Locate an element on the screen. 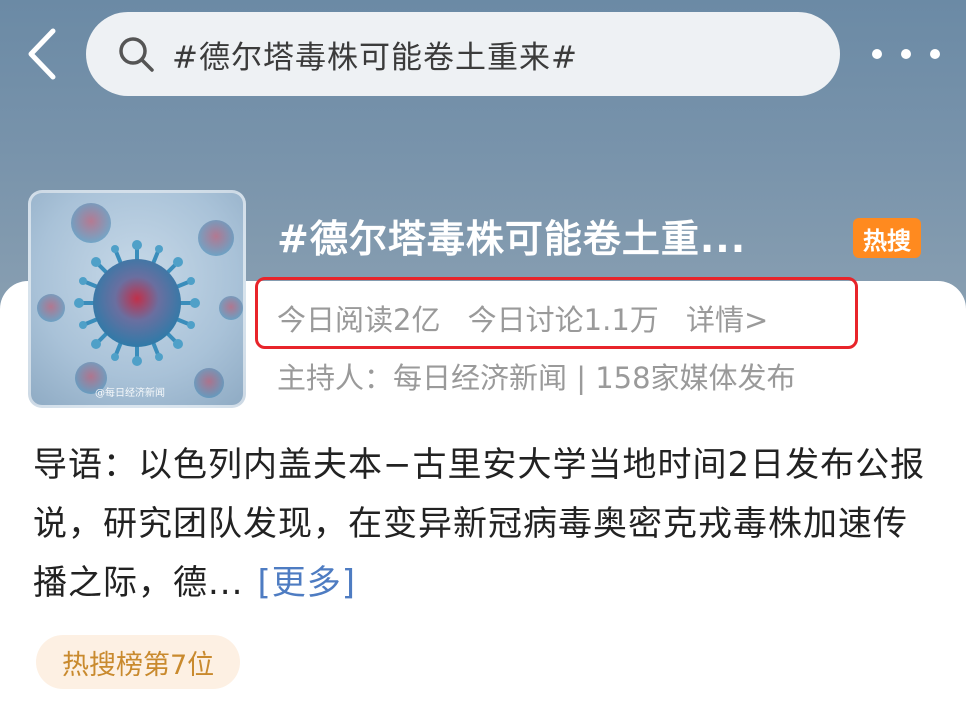 The width and height of the screenshot is (966, 722). search-bar: #德尔塔毒株可能卷土重来# is located at coordinates (463, 54).